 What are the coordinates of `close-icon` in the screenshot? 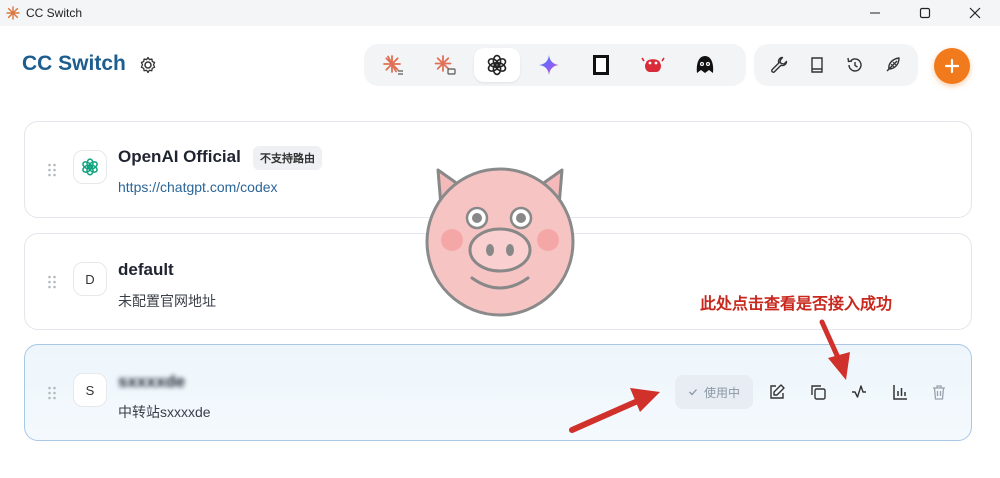 It's located at (975, 13).